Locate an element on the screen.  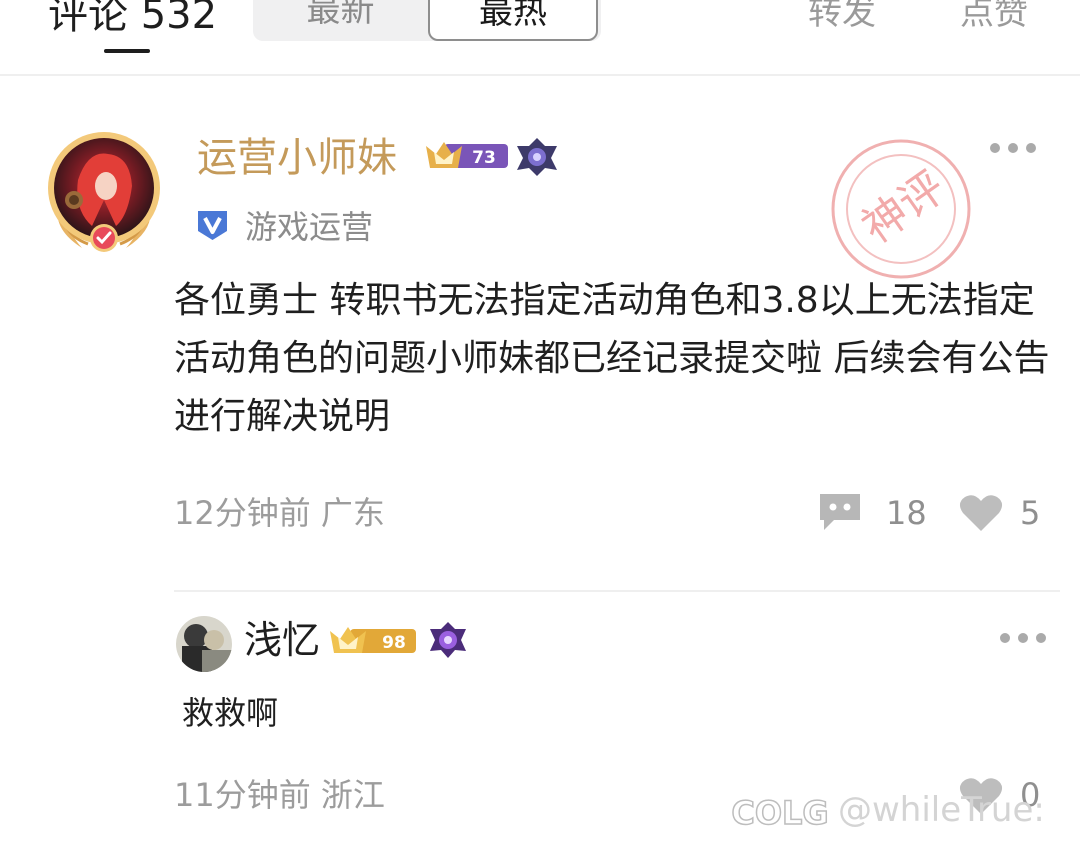
tab-hottest: 最热 is located at coordinates (513, 20).